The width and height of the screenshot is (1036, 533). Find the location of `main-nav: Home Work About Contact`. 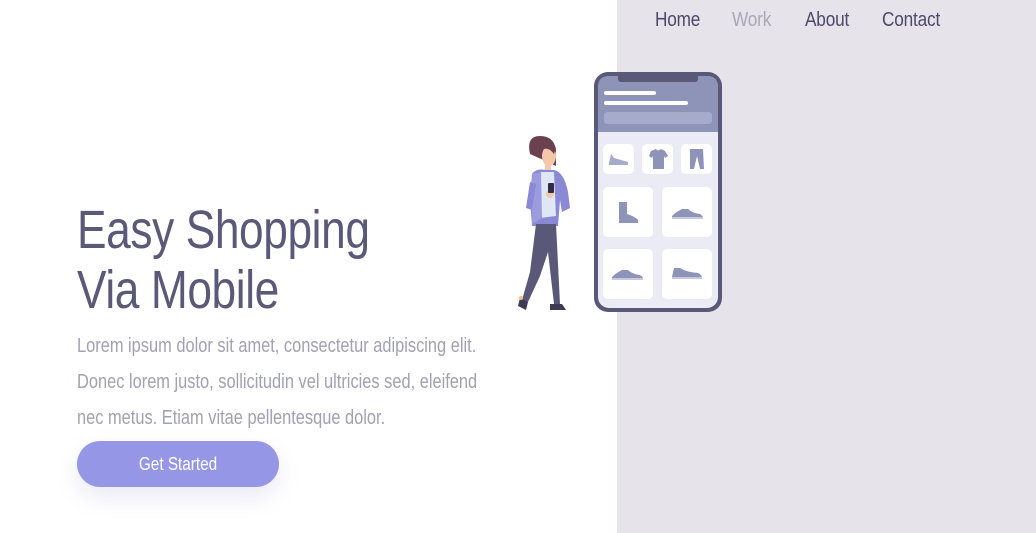

main-nav: Home Work About Contact is located at coordinates (803, 20).